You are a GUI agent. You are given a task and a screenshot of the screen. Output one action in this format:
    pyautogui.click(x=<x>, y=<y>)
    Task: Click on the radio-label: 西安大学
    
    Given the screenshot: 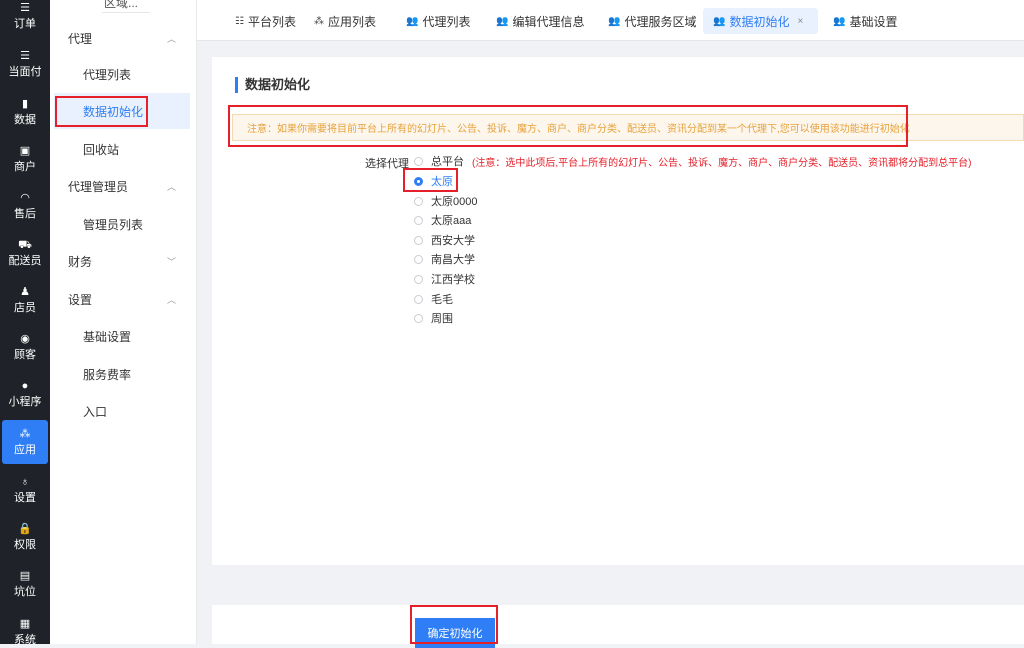 What is the action you would take?
    pyautogui.click(x=453, y=241)
    